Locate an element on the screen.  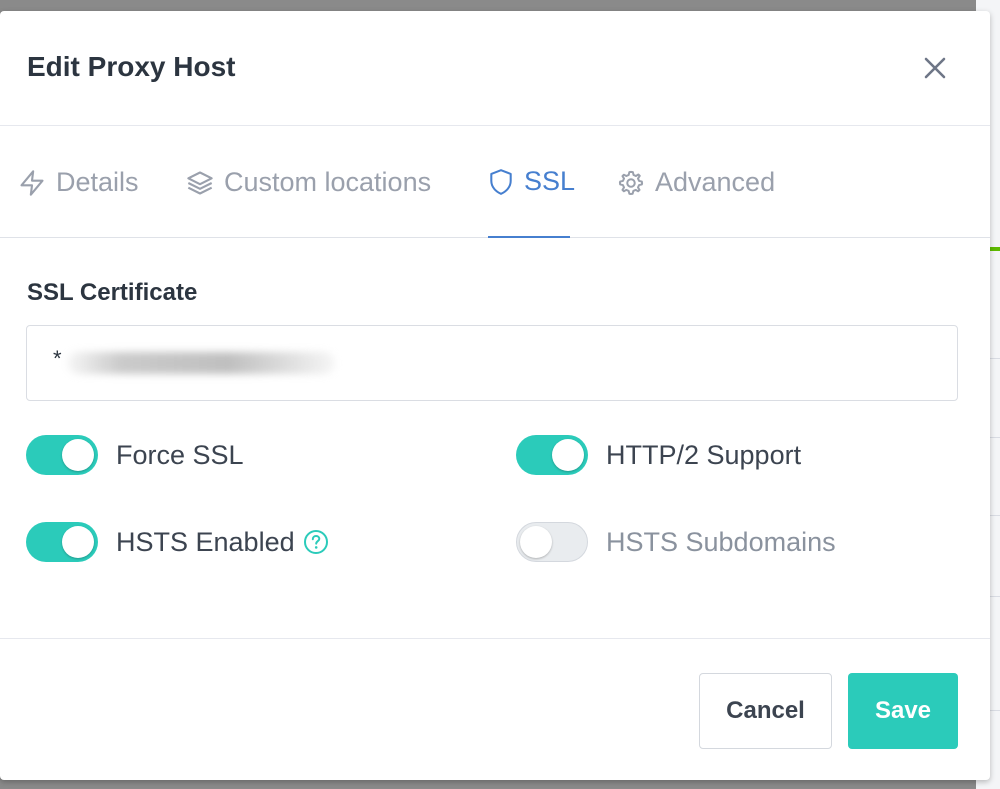
close-button is located at coordinates (935, 68).